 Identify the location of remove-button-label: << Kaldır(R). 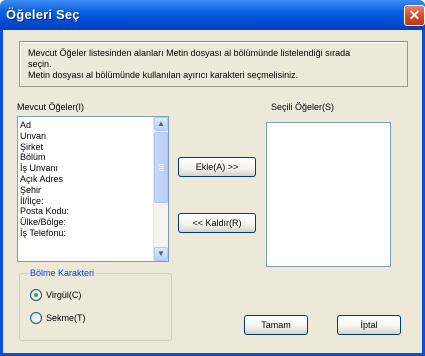
(217, 223).